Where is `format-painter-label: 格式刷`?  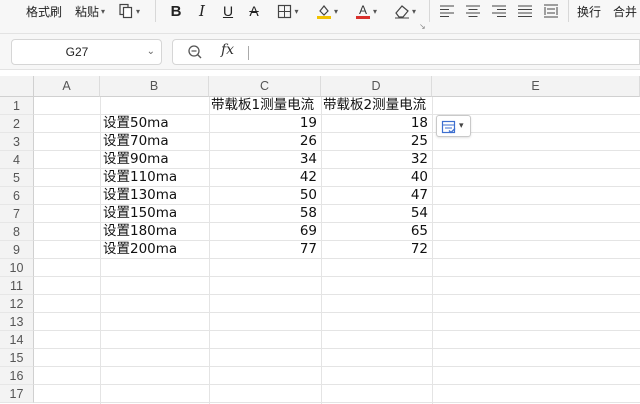
format-painter-label: 格式刷 is located at coordinates (43, 11).